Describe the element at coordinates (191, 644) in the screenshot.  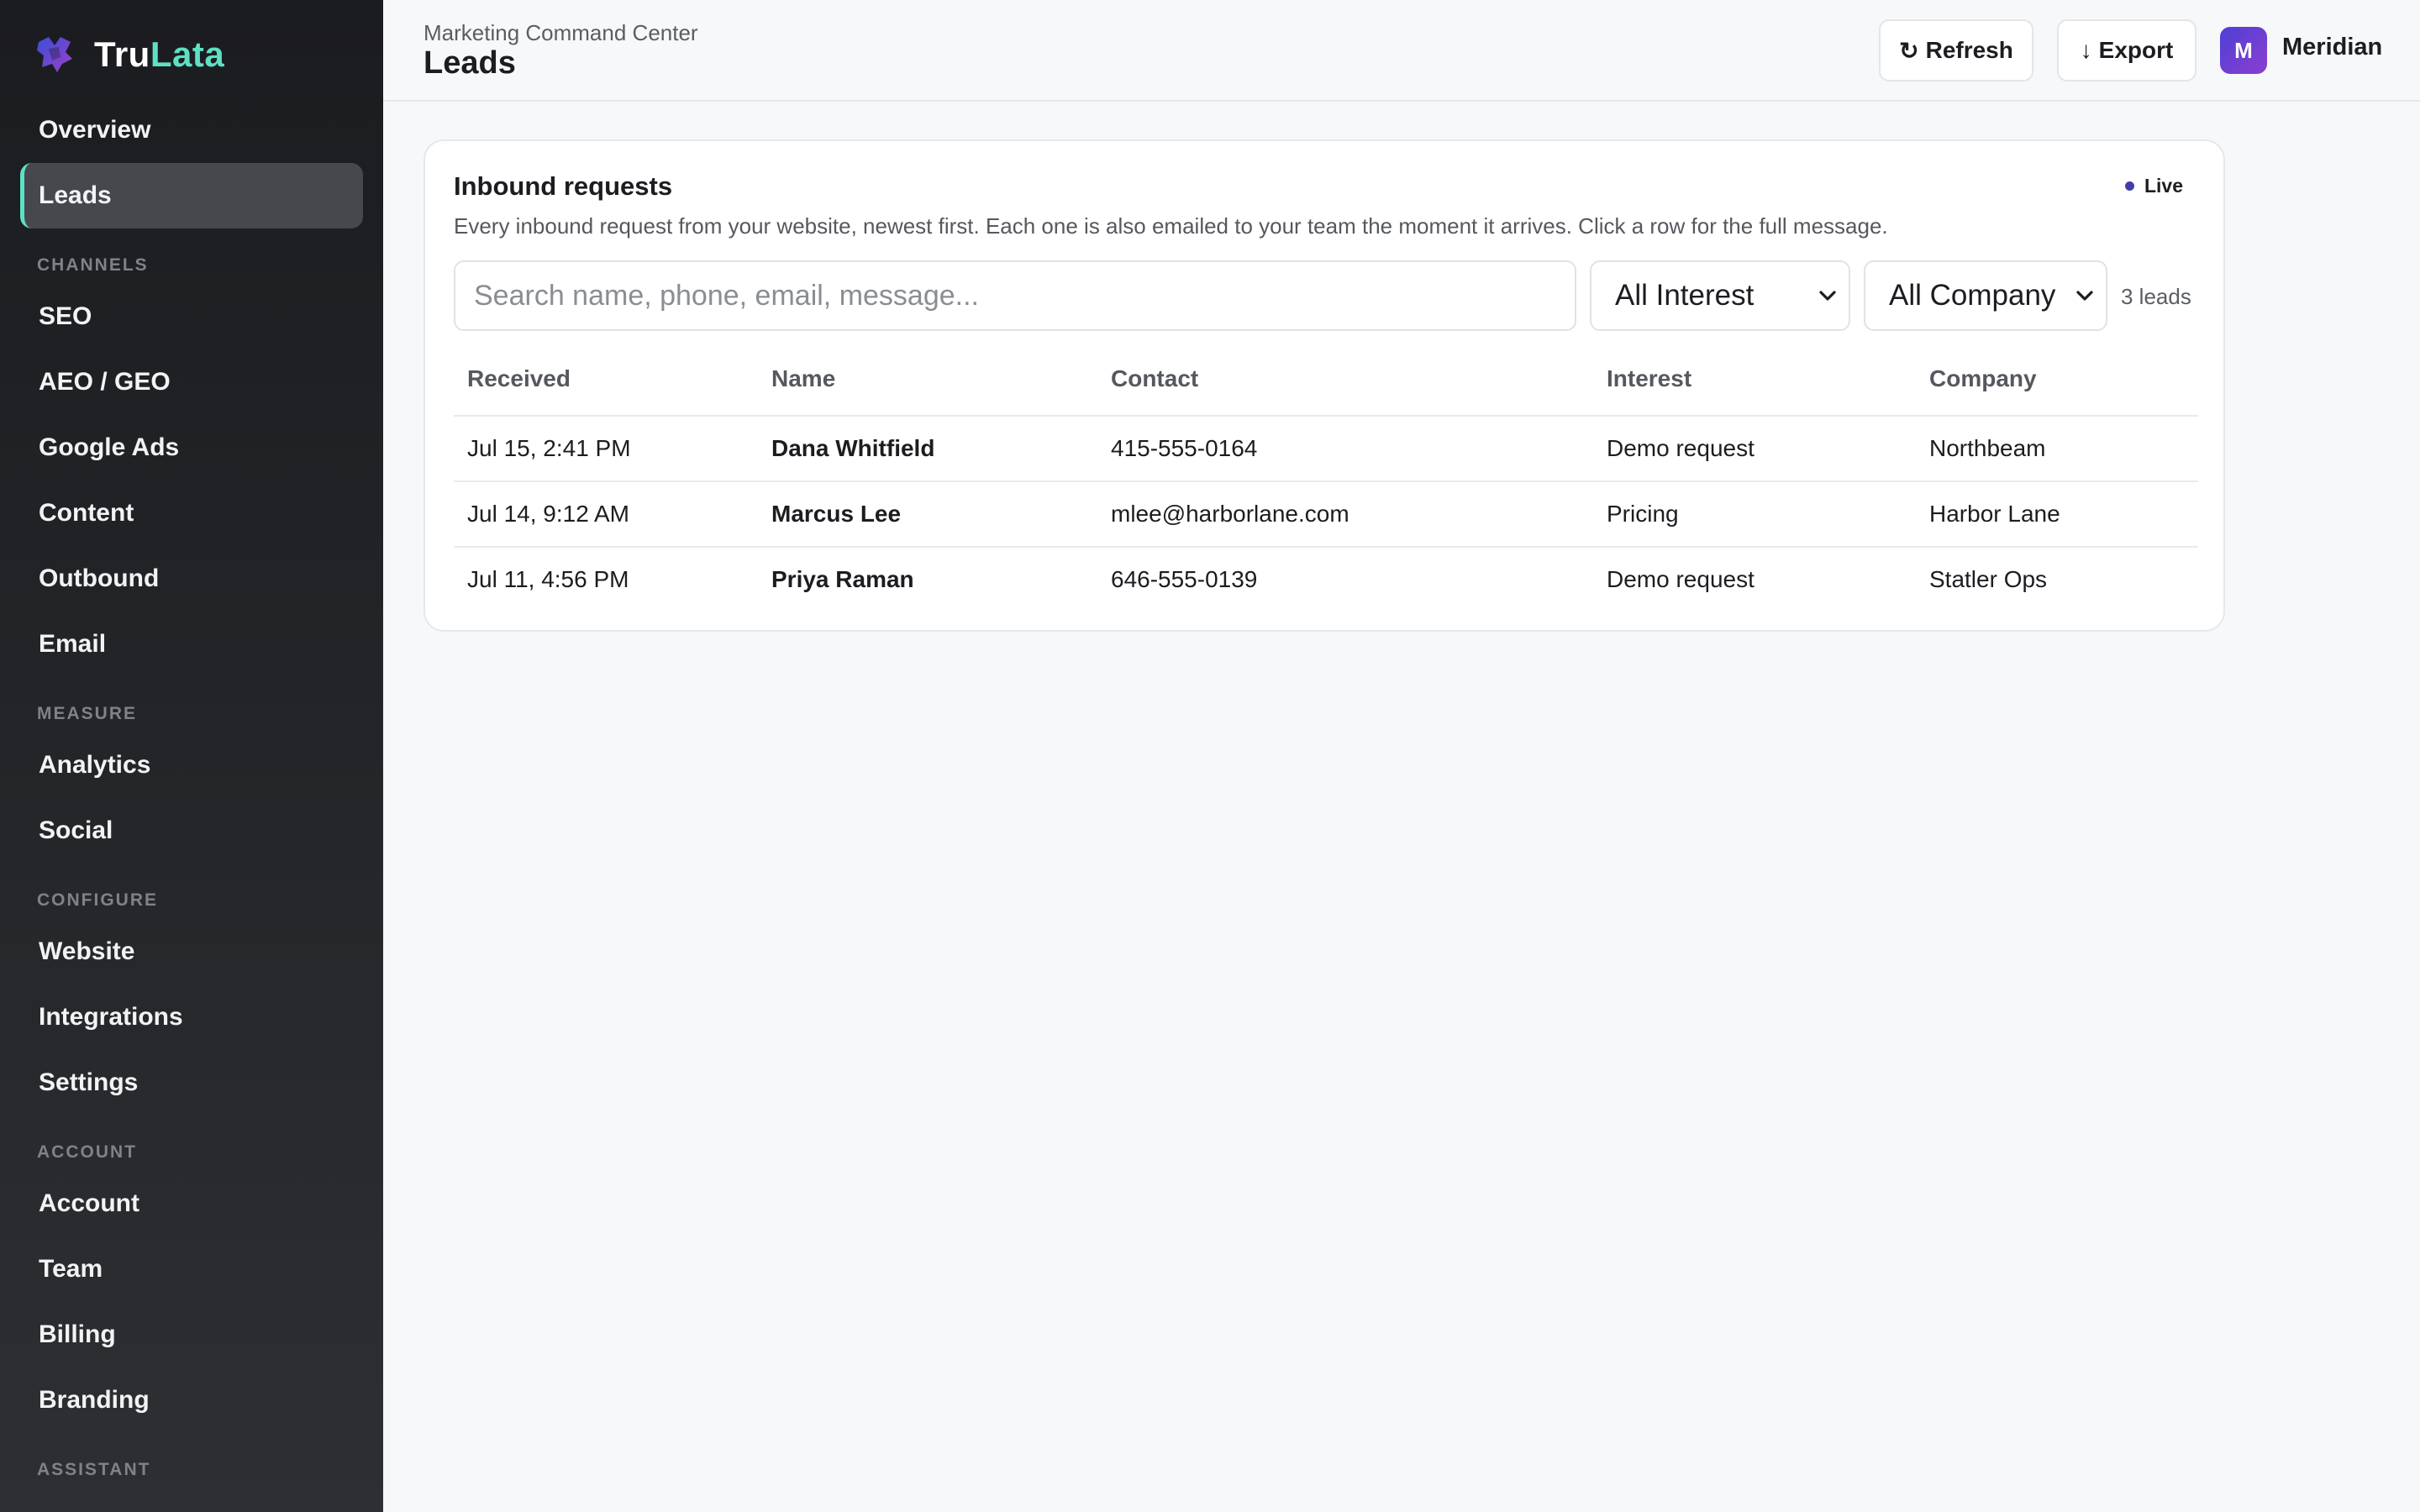
I see `sidebar-item-email: Email` at that location.